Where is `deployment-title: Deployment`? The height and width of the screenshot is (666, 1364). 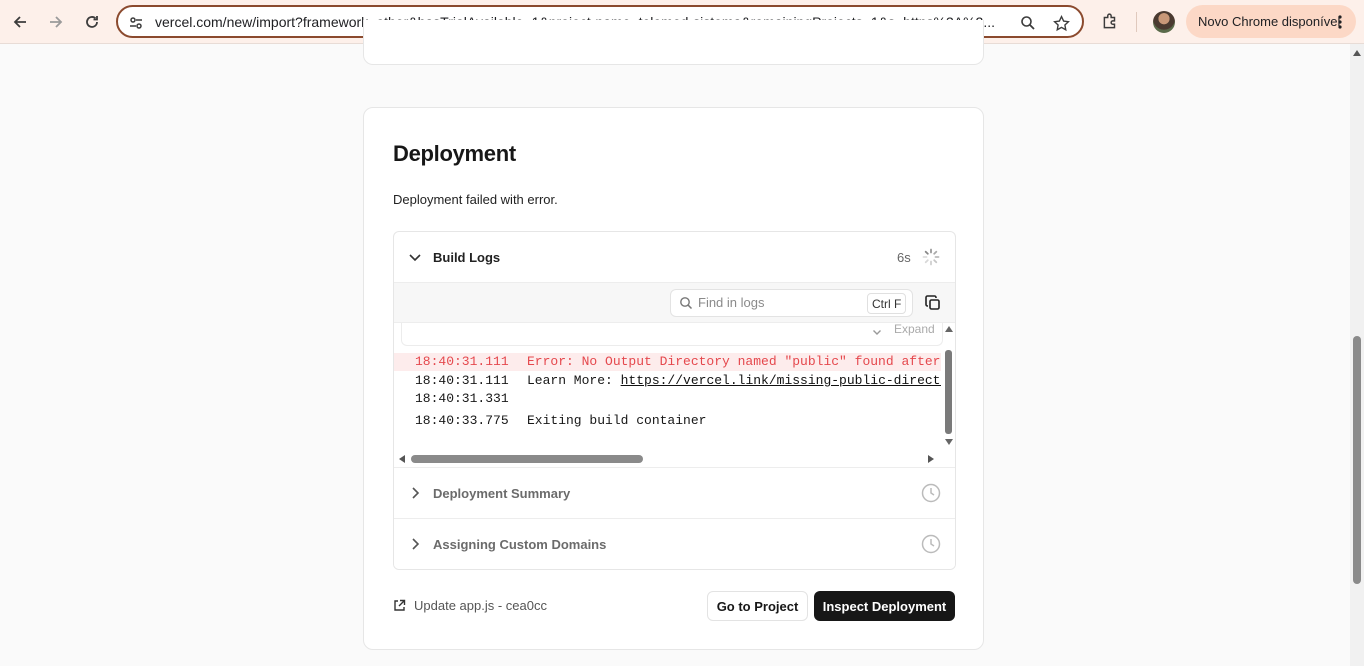 deployment-title: Deployment is located at coordinates (454, 153).